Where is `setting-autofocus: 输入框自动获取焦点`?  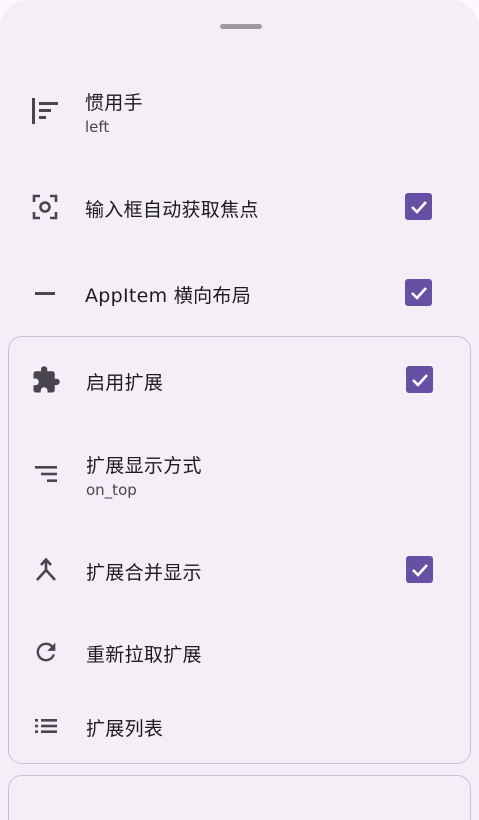 setting-autofocus: 输入框自动获取焦点 is located at coordinates (239, 207).